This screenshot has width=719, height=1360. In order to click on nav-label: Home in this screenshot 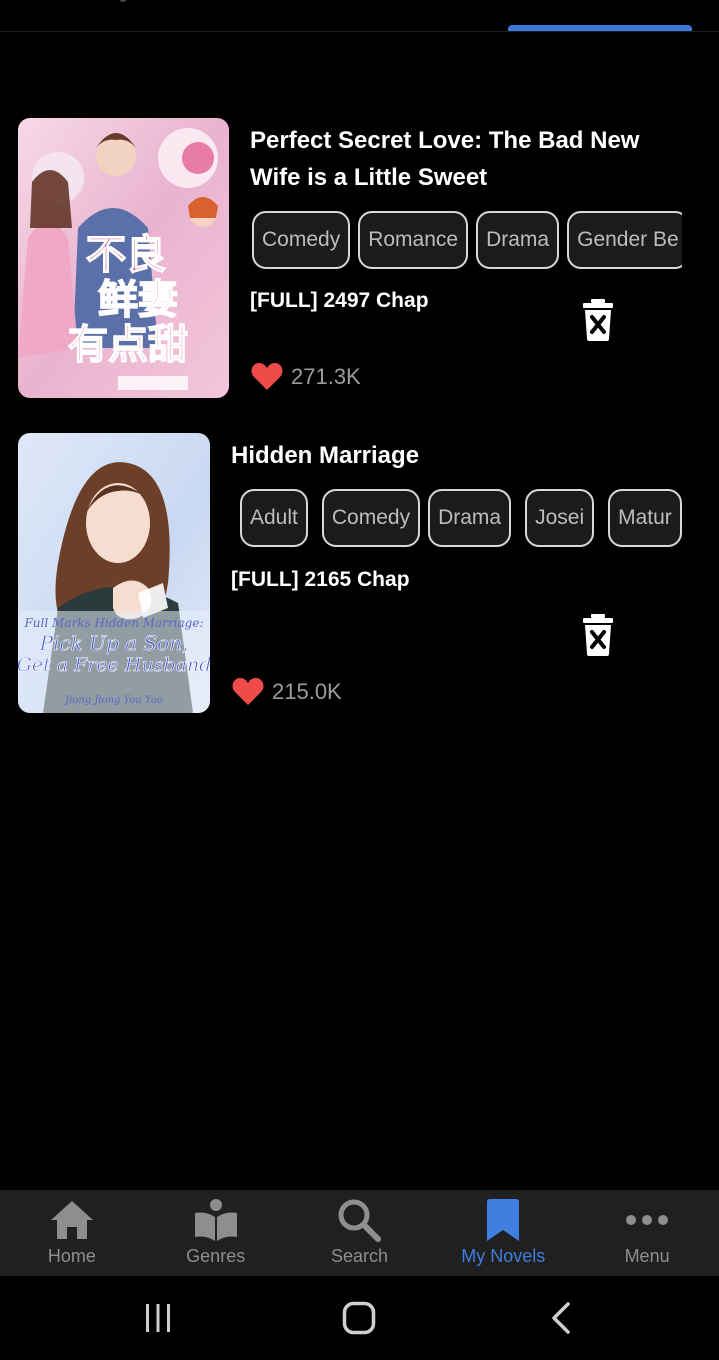, I will do `click(71, 1256)`.